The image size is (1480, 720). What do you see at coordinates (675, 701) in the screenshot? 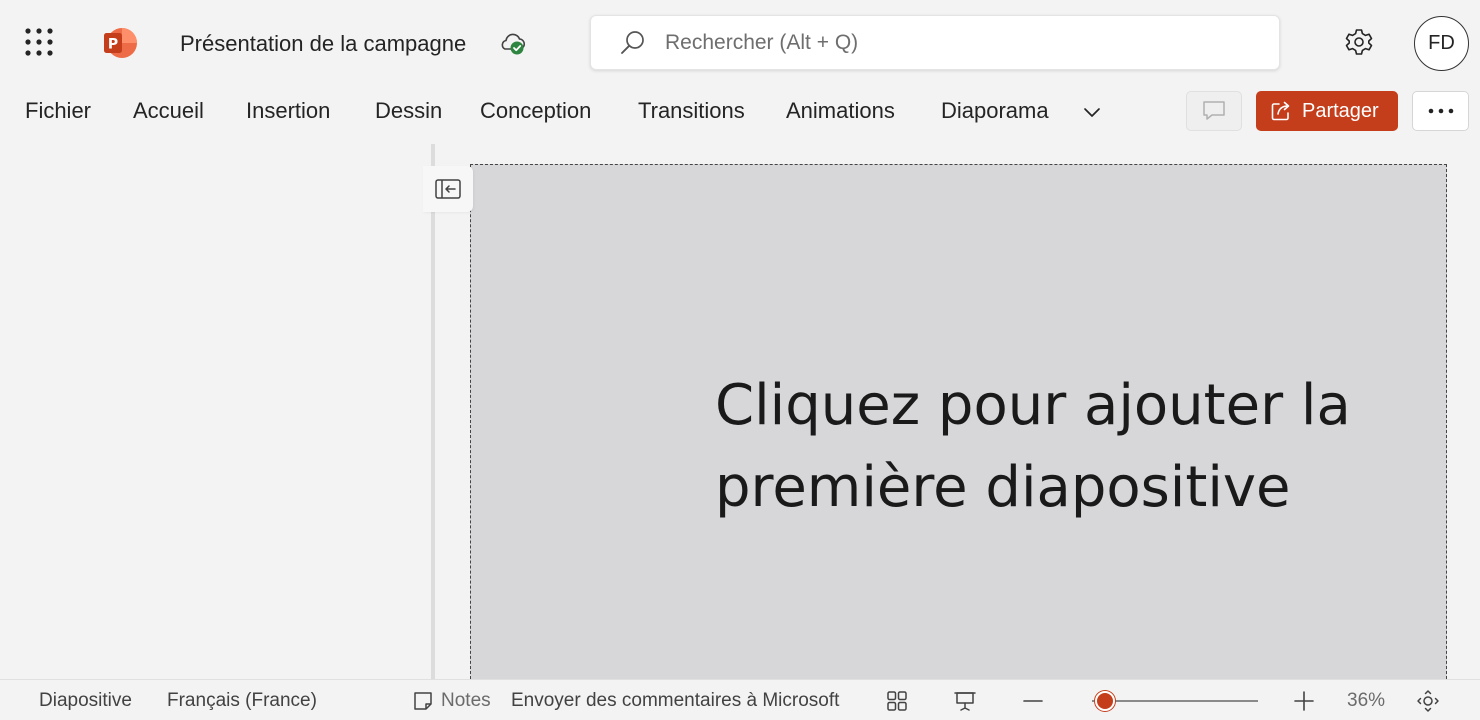
I see `feedback-link: Envoyer des commentaires à Microsoft` at bounding box center [675, 701].